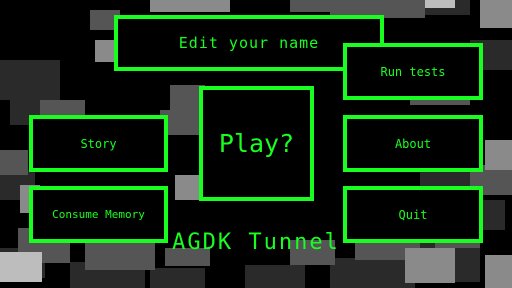 The width and height of the screenshot is (512, 288). I want to click on story-label: Story, so click(98, 143).